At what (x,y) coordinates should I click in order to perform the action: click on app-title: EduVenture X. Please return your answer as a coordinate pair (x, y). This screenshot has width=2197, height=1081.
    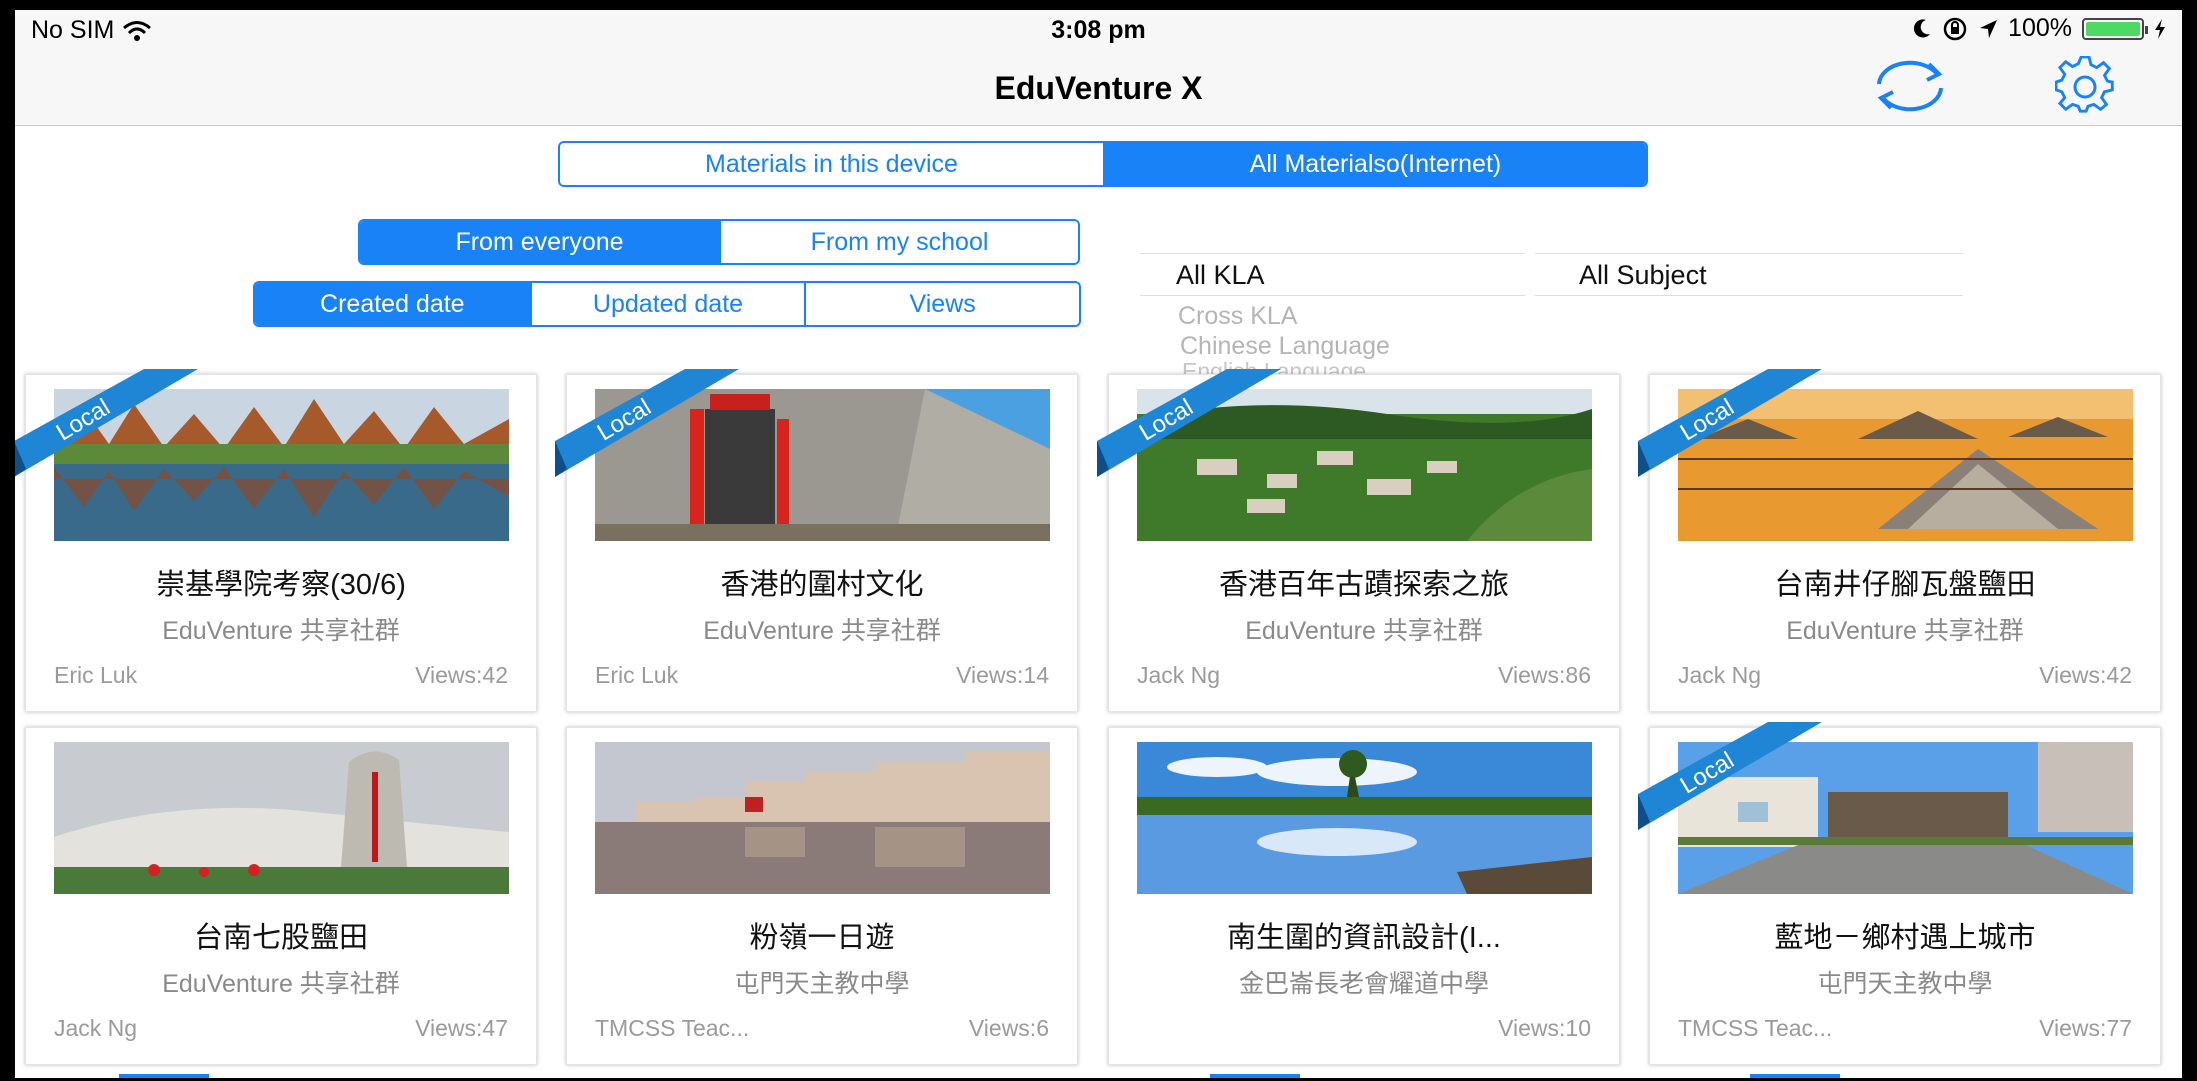
    Looking at the image, I should click on (1098, 88).